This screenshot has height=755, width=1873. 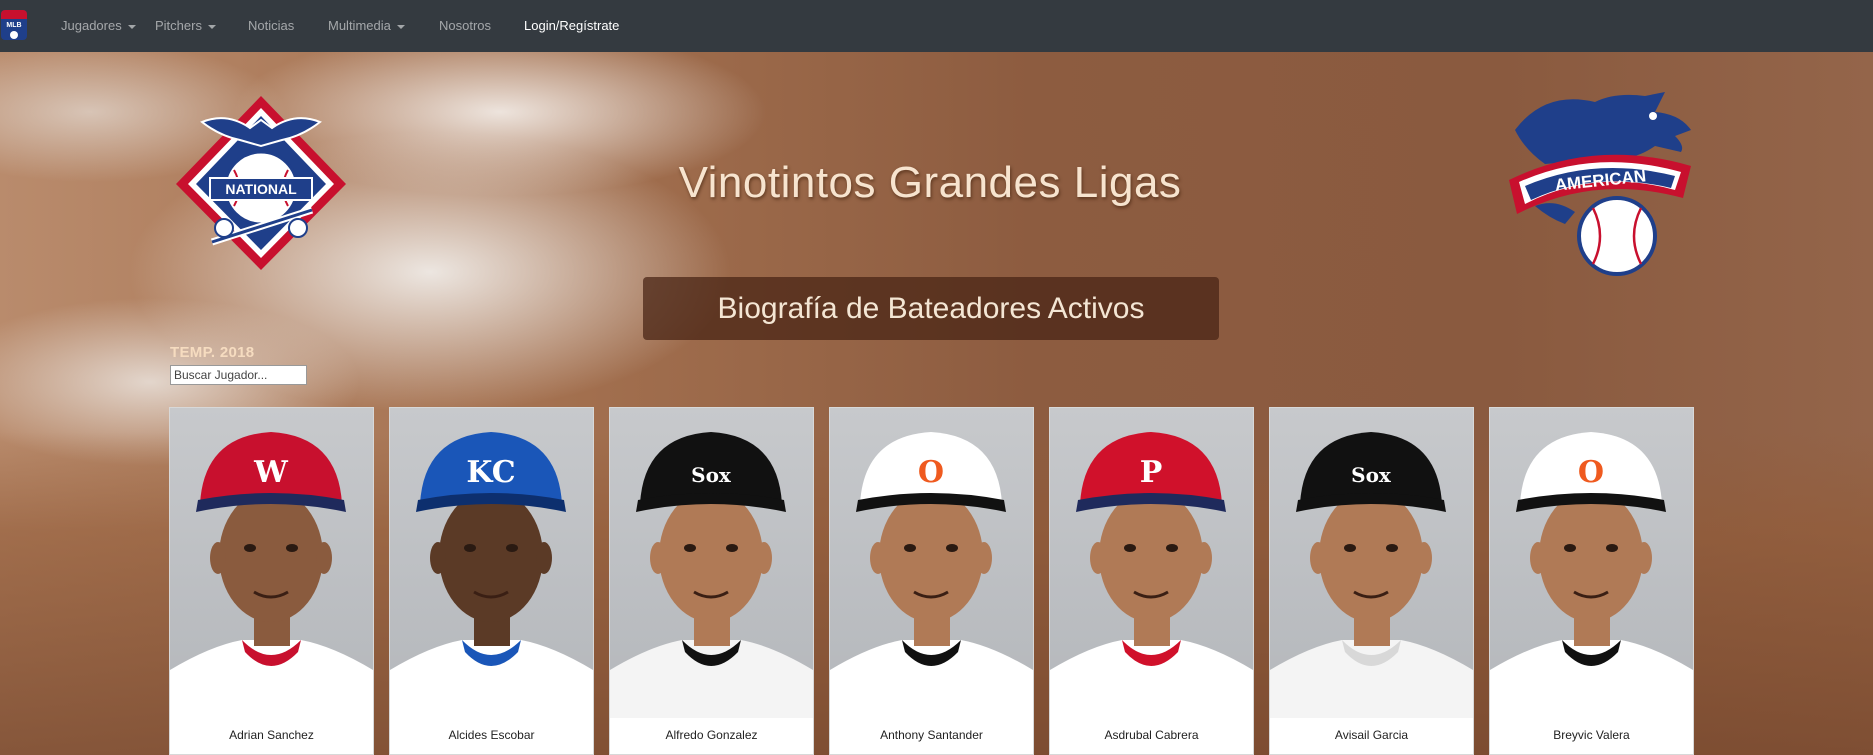 I want to click on nav-noticias-label: Noticias, so click(x=271, y=25).